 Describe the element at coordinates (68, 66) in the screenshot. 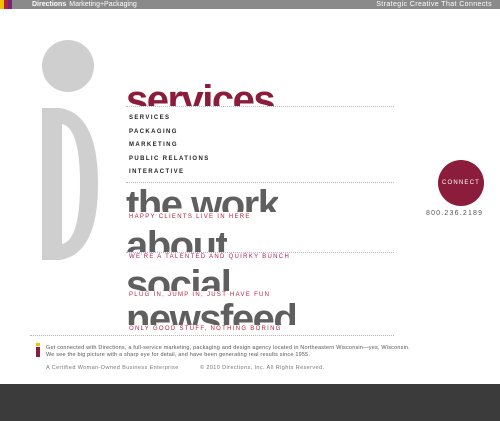

I see `logo-dot-icon` at that location.